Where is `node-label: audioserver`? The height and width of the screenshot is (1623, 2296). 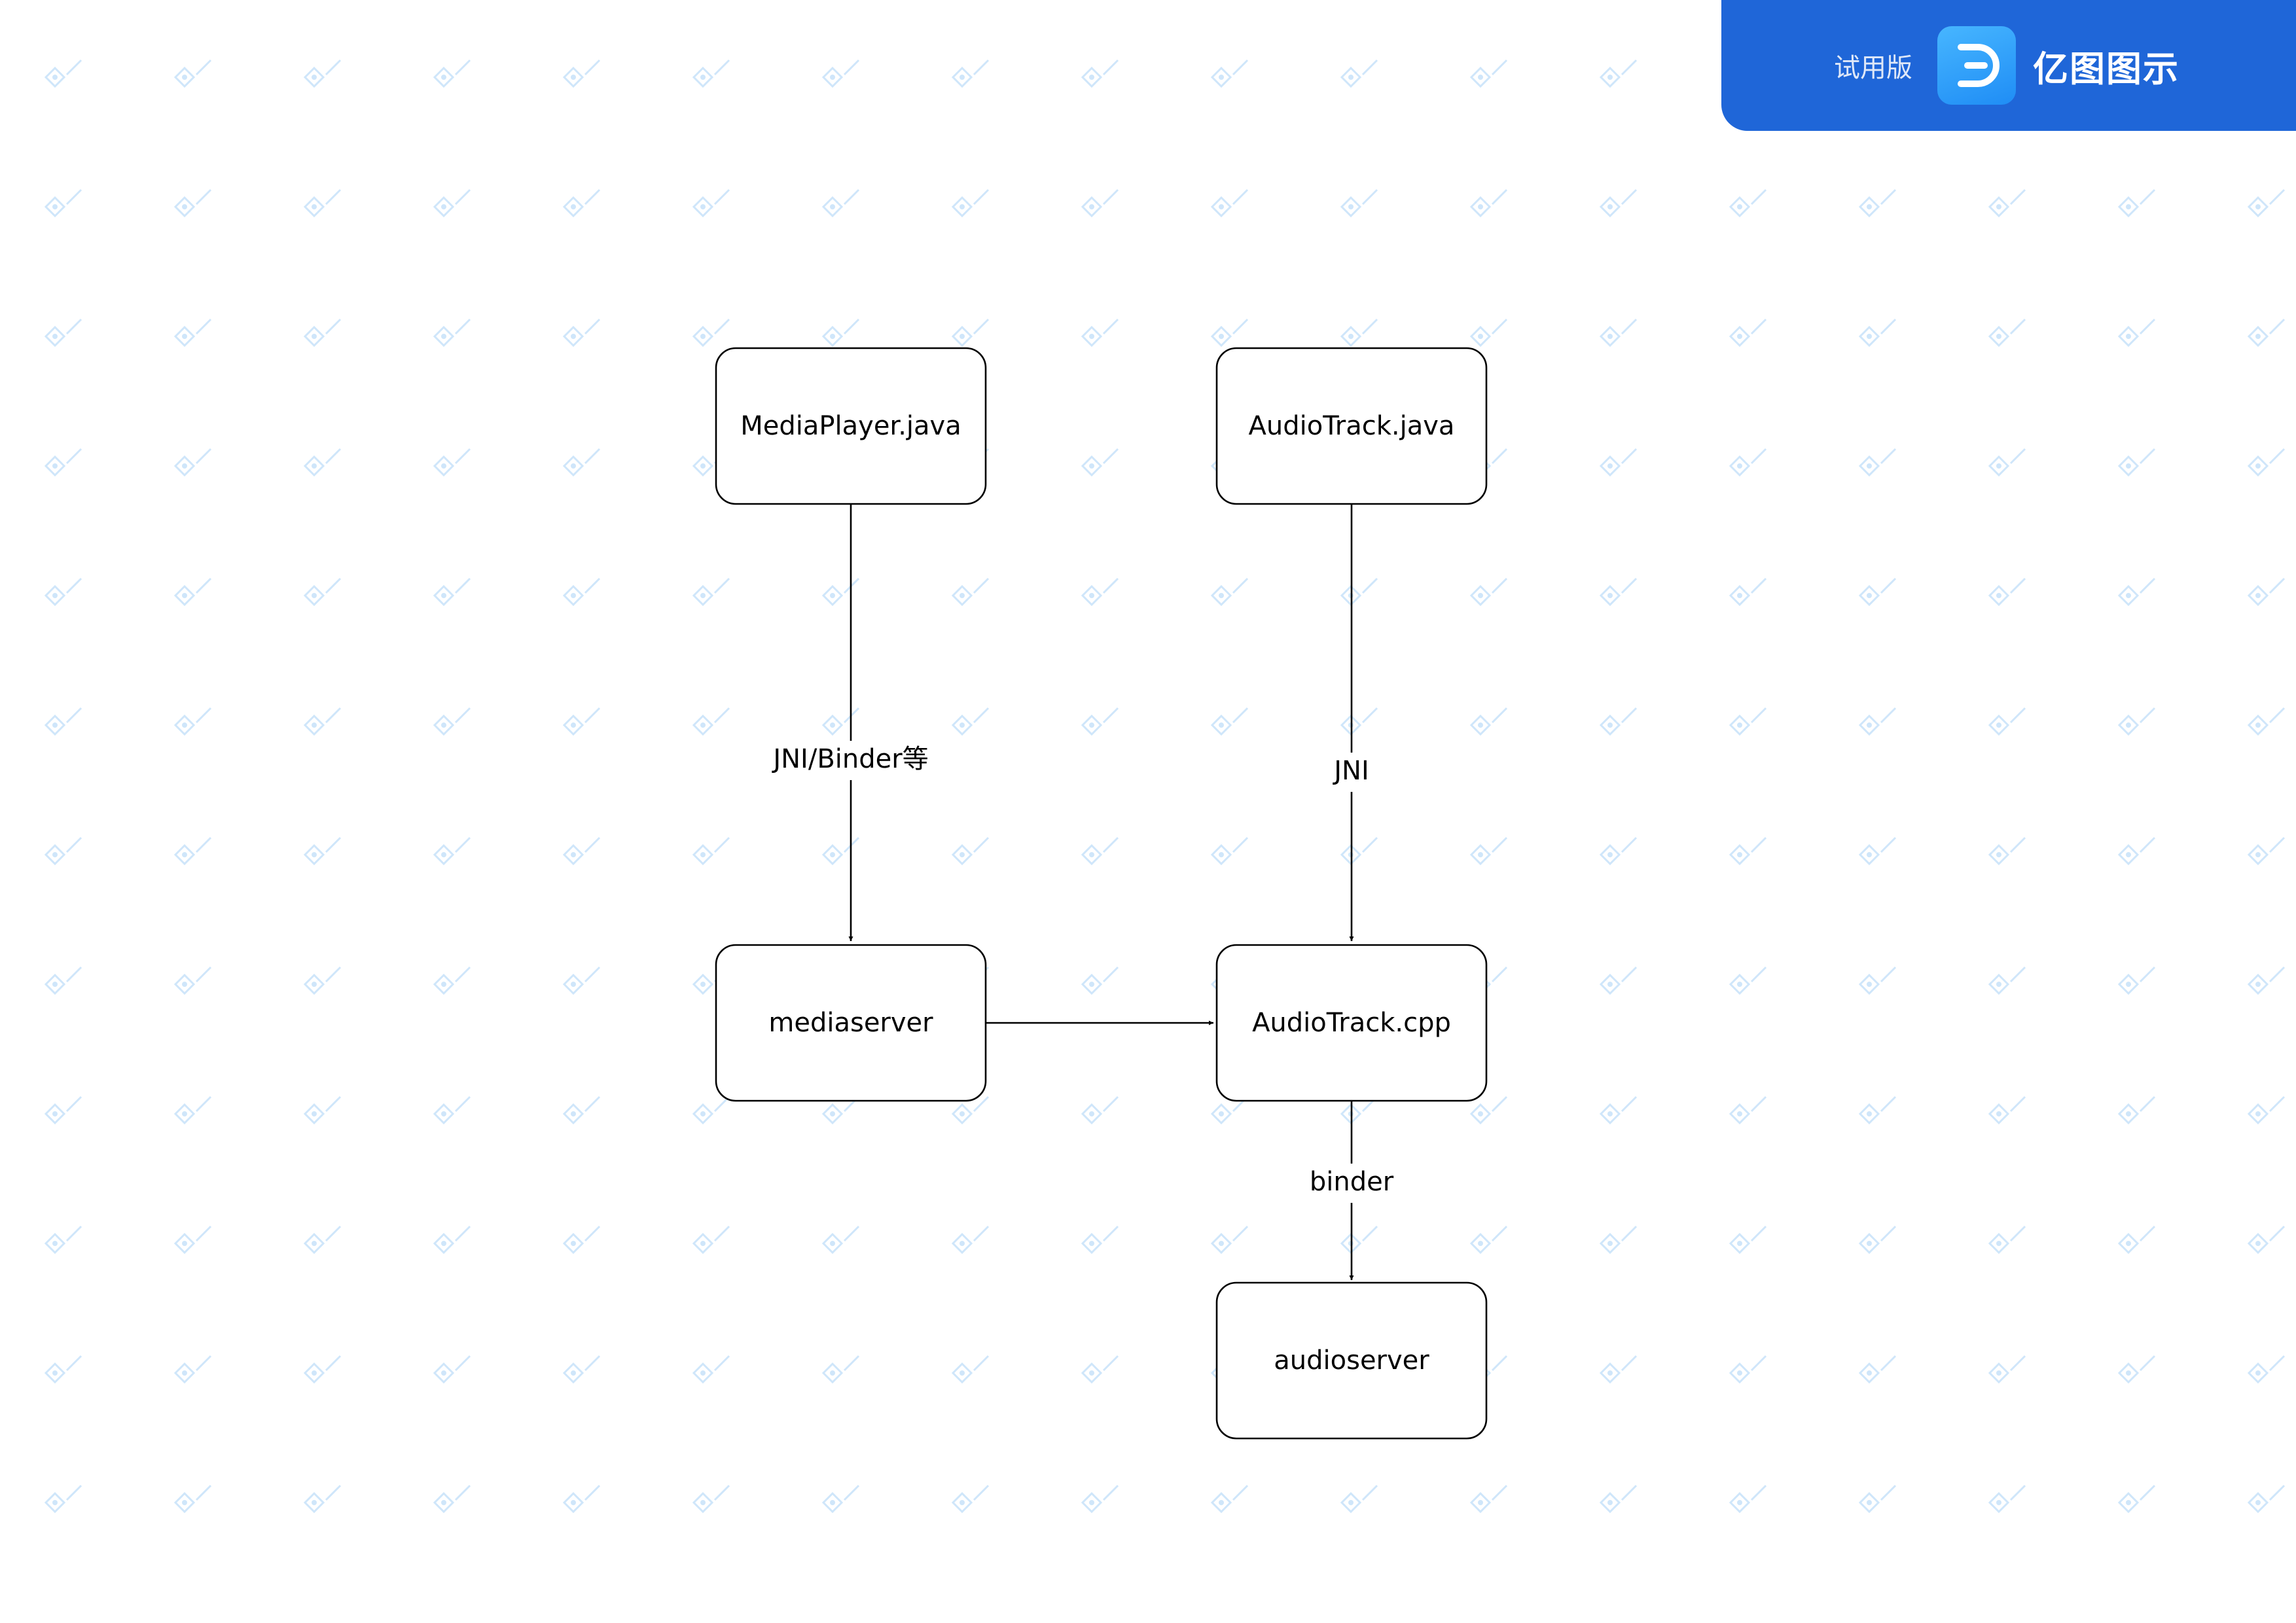
node-label: audioserver is located at coordinates (1351, 1361).